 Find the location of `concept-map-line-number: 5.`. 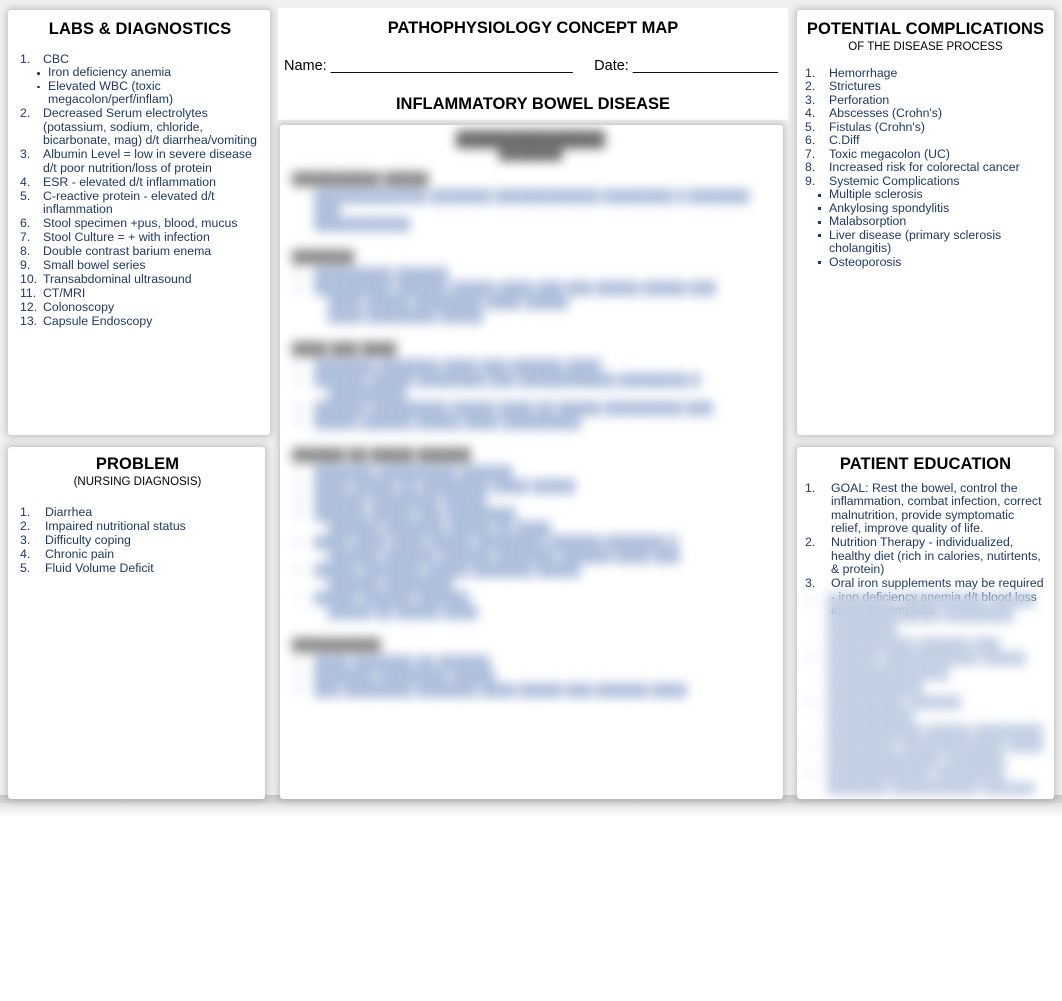

concept-map-line-number: 5. is located at coordinates (299, 542).